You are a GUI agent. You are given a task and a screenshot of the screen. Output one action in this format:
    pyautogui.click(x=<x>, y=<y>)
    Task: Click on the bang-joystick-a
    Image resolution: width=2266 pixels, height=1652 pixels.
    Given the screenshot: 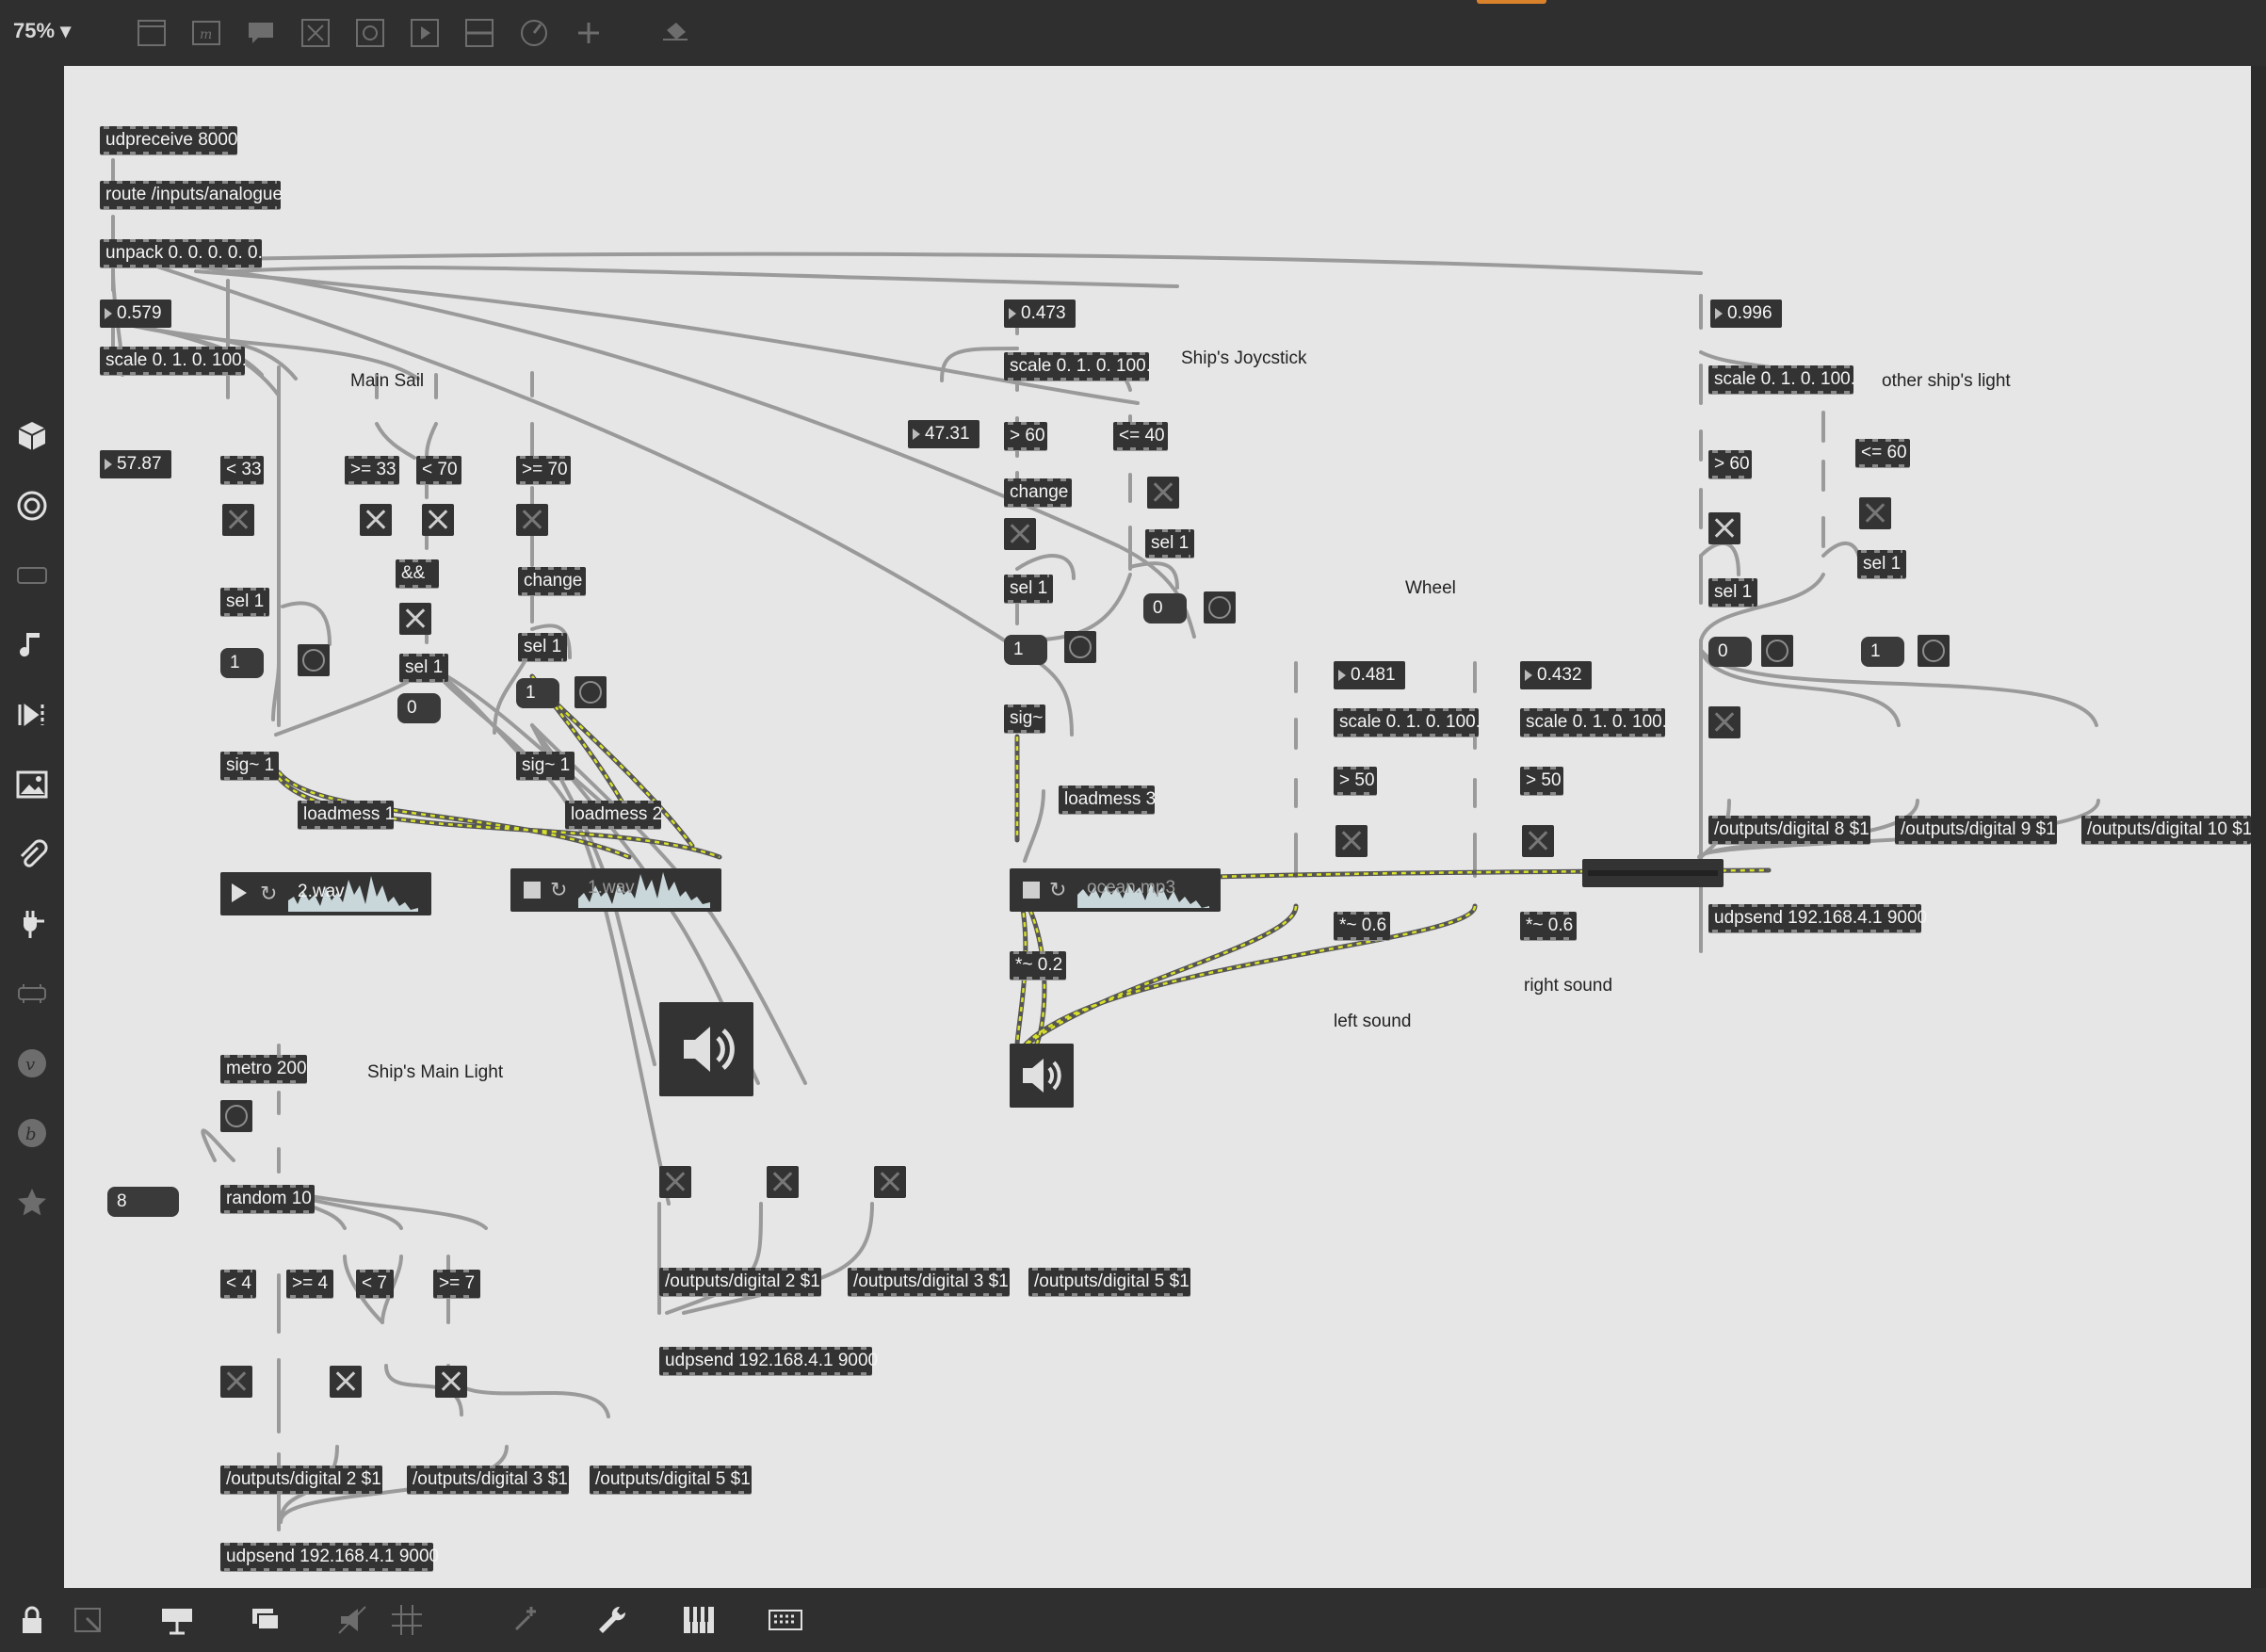 What is the action you would take?
    pyautogui.click(x=1080, y=647)
    